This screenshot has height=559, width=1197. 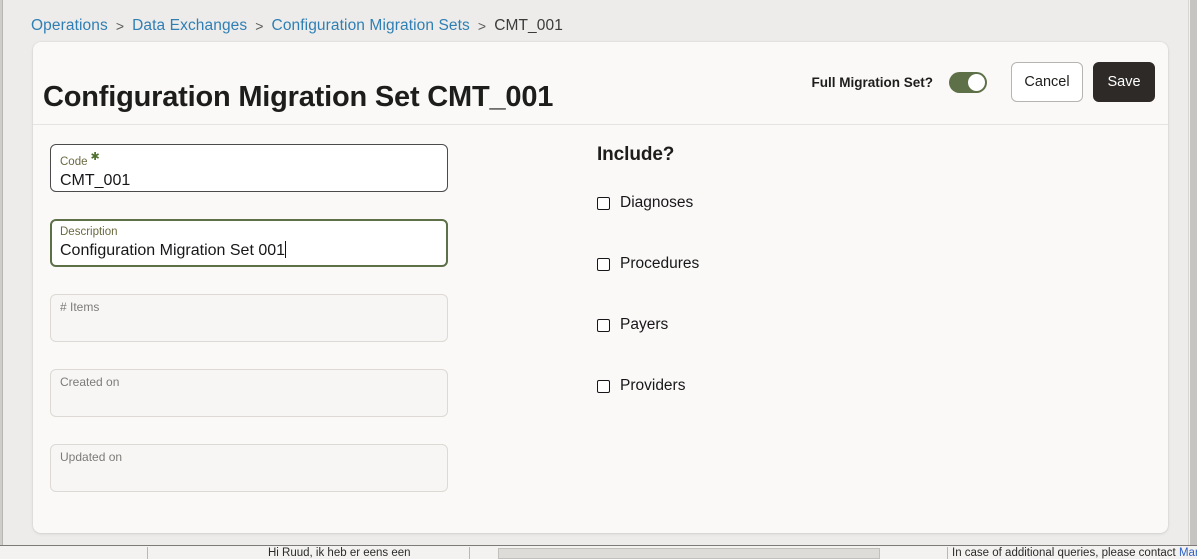 I want to click on checkbox-label-payers: Payers, so click(x=644, y=324).